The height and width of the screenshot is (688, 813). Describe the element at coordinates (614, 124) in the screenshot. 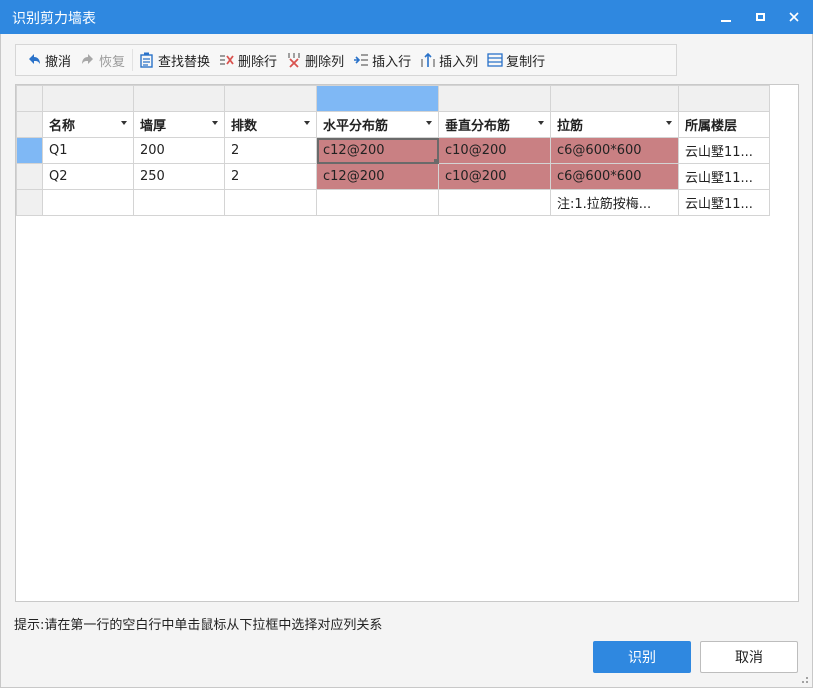

I see `header-dropdown: 拉筋` at that location.